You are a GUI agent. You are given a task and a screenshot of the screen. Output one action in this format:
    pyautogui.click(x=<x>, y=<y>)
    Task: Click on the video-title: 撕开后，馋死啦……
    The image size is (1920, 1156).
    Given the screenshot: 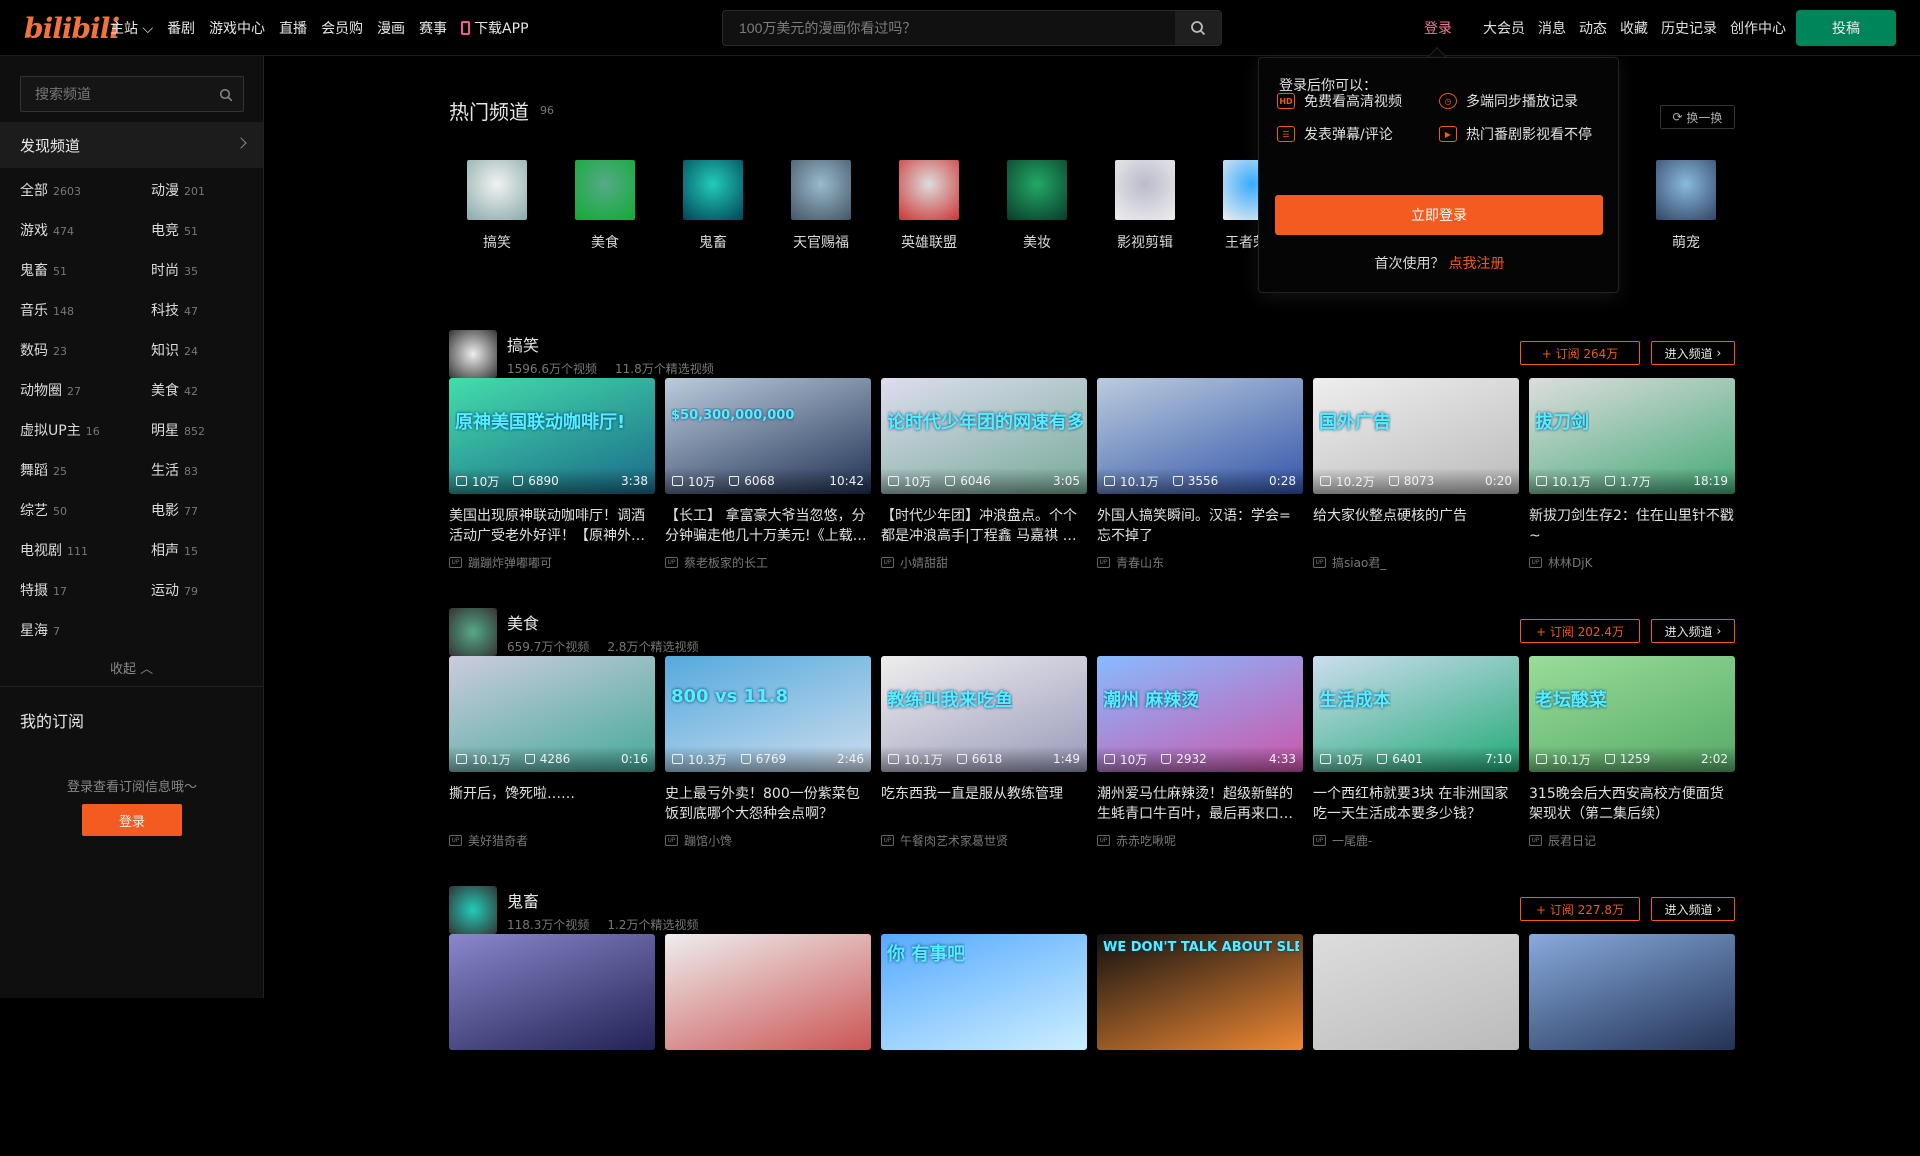 What is the action you would take?
    pyautogui.click(x=552, y=804)
    